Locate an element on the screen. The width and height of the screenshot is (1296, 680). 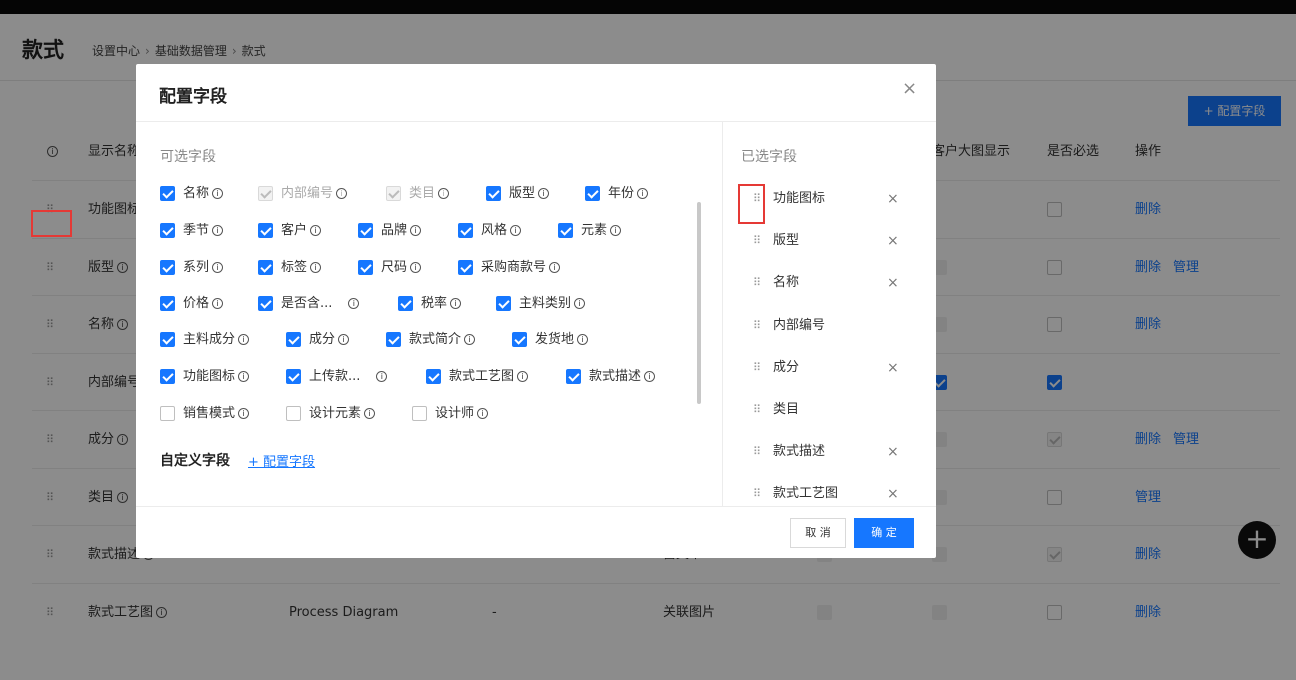
field-option-label: 标签 i is located at coordinates (301, 268).